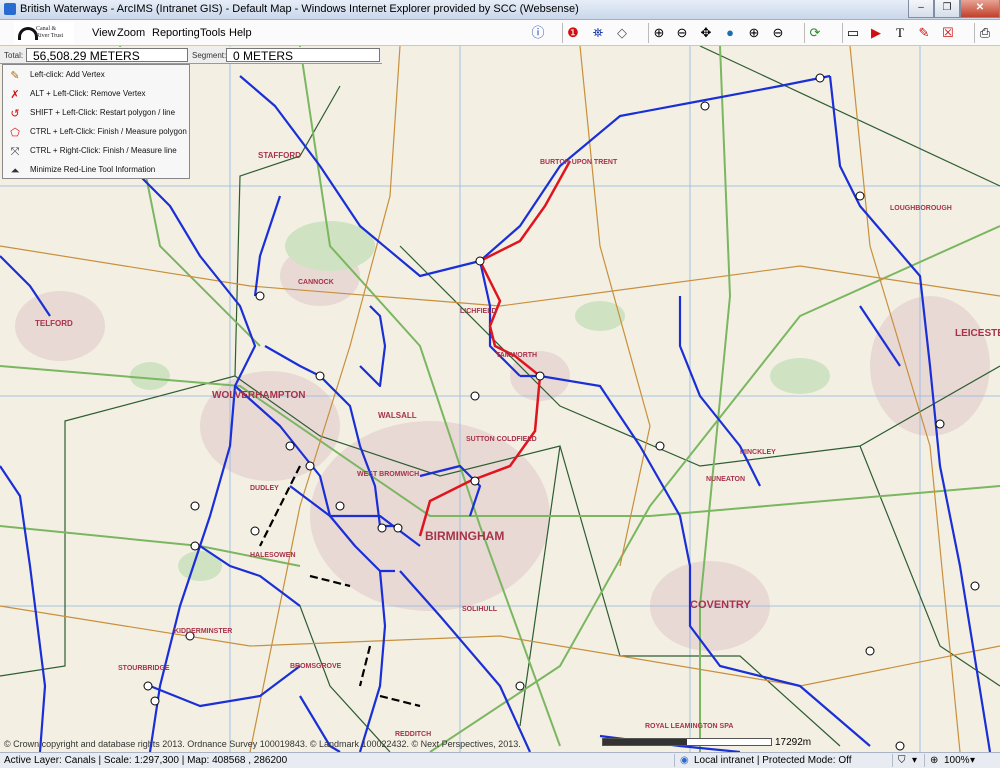 The width and height of the screenshot is (1000, 768). I want to click on info-icon: ⓘ, so click(538, 33).